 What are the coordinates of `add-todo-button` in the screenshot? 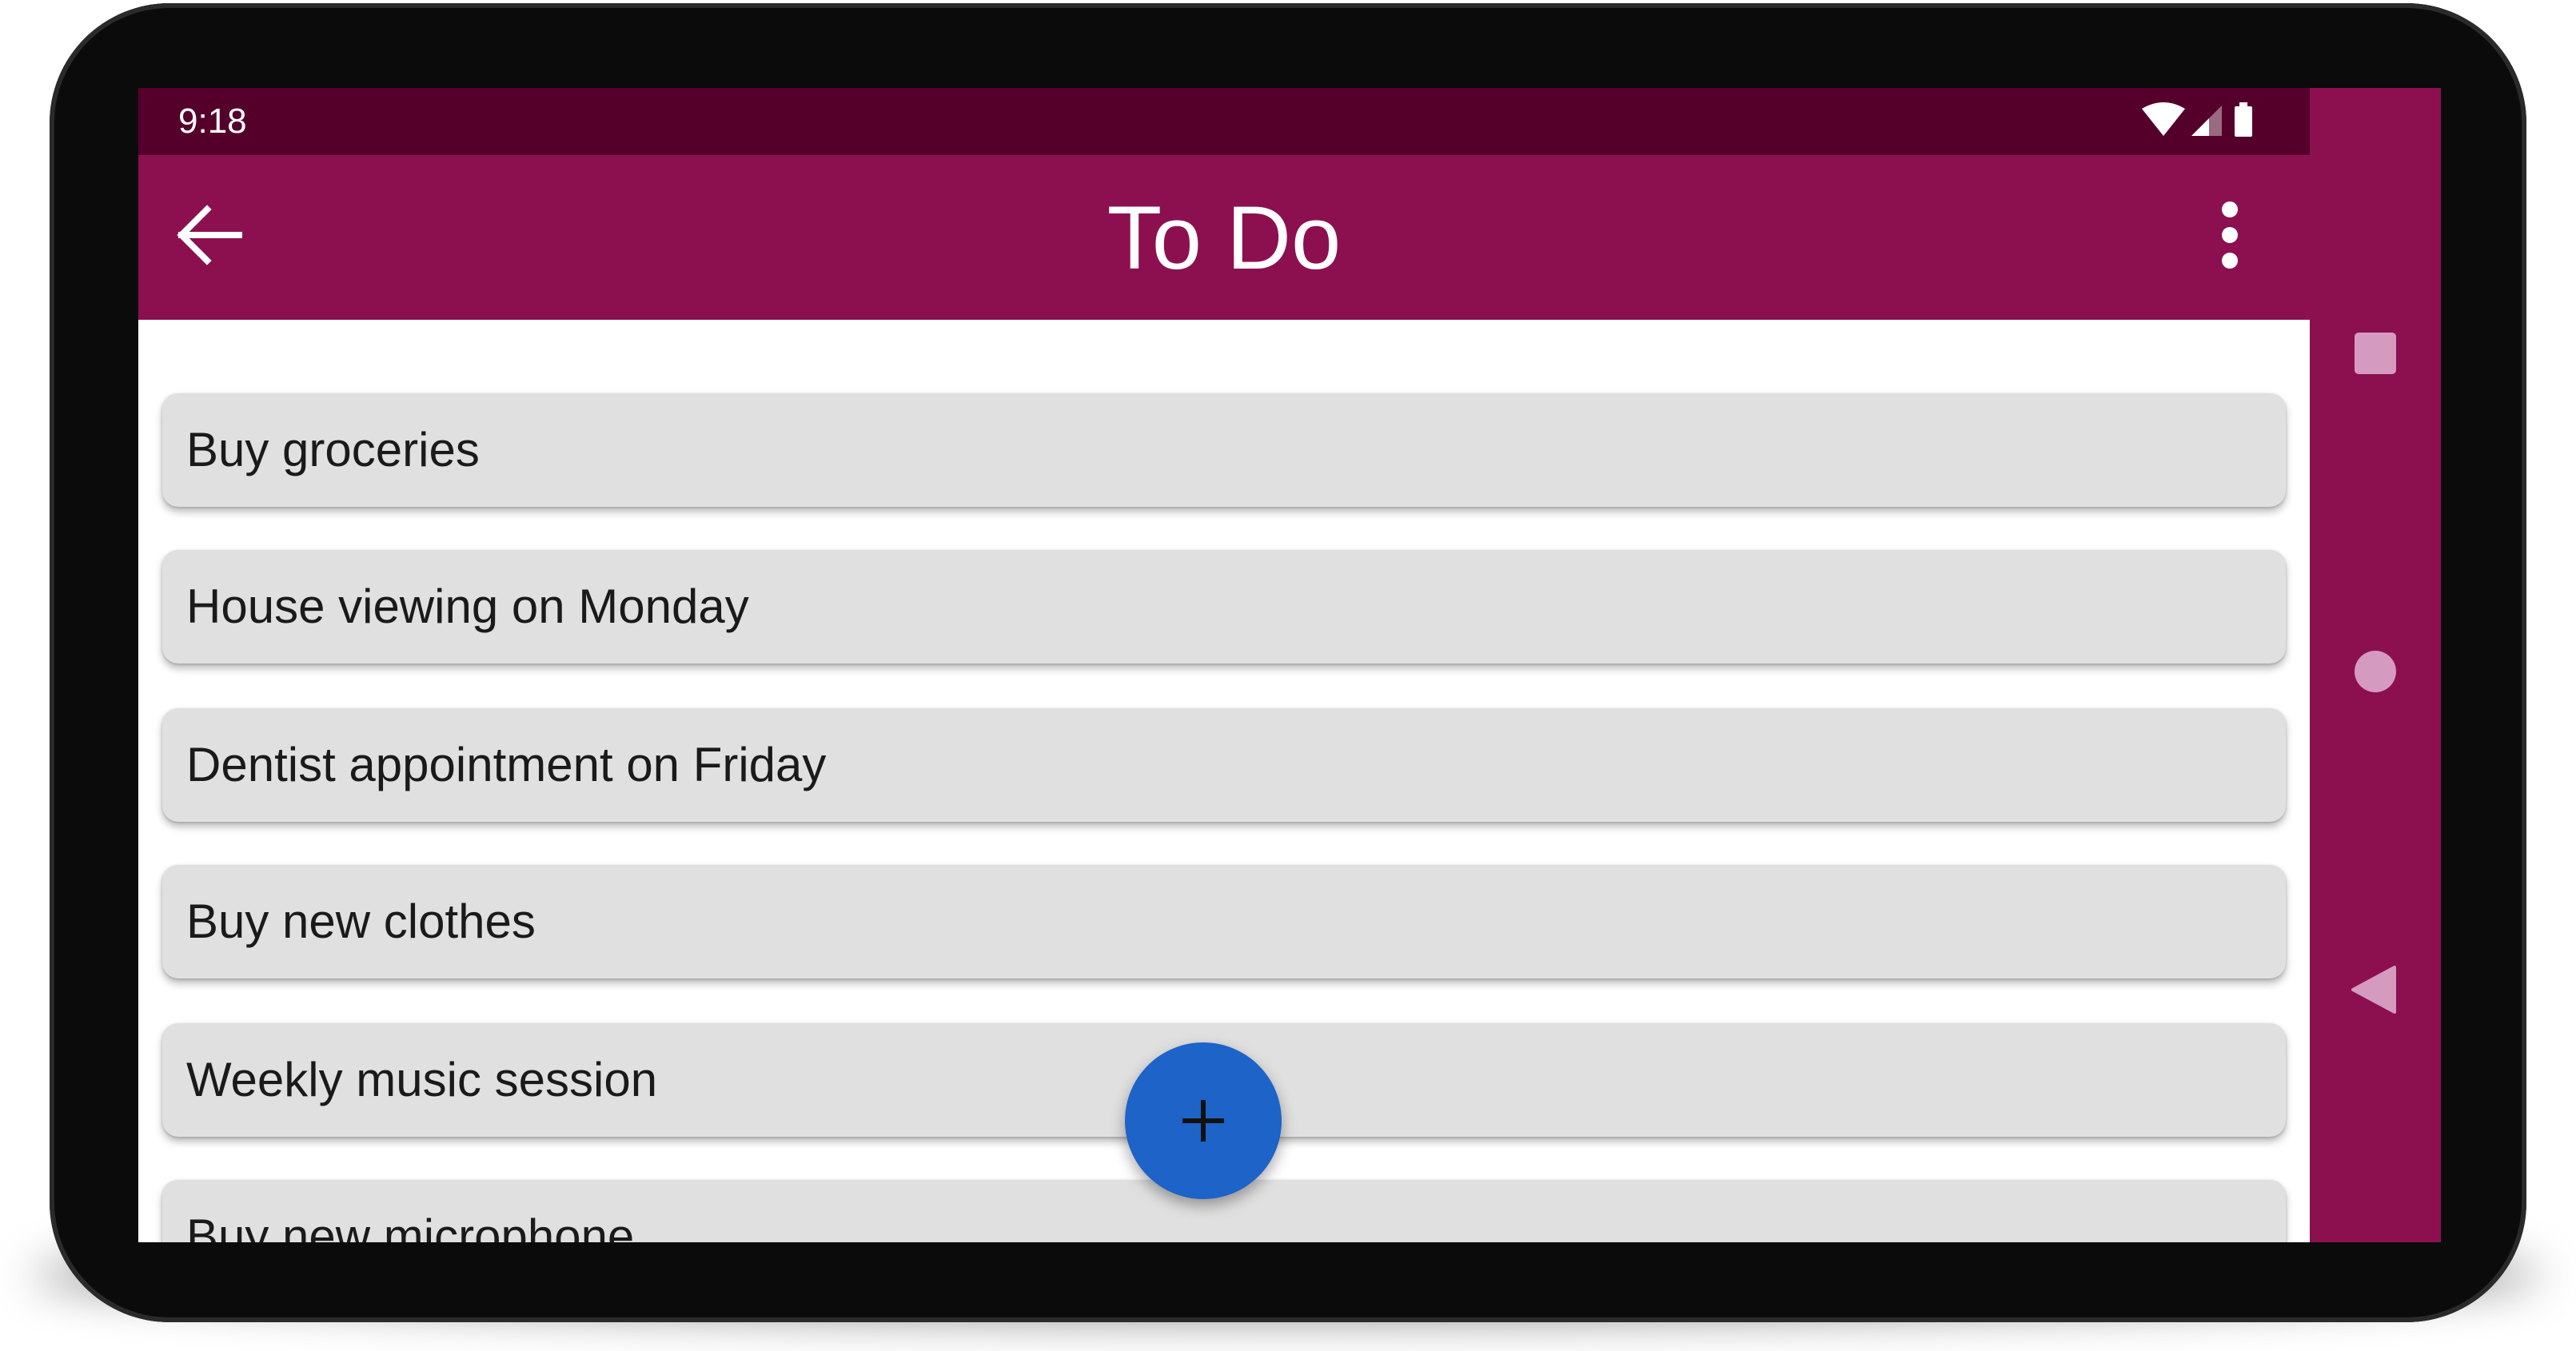 It's located at (1203, 1120).